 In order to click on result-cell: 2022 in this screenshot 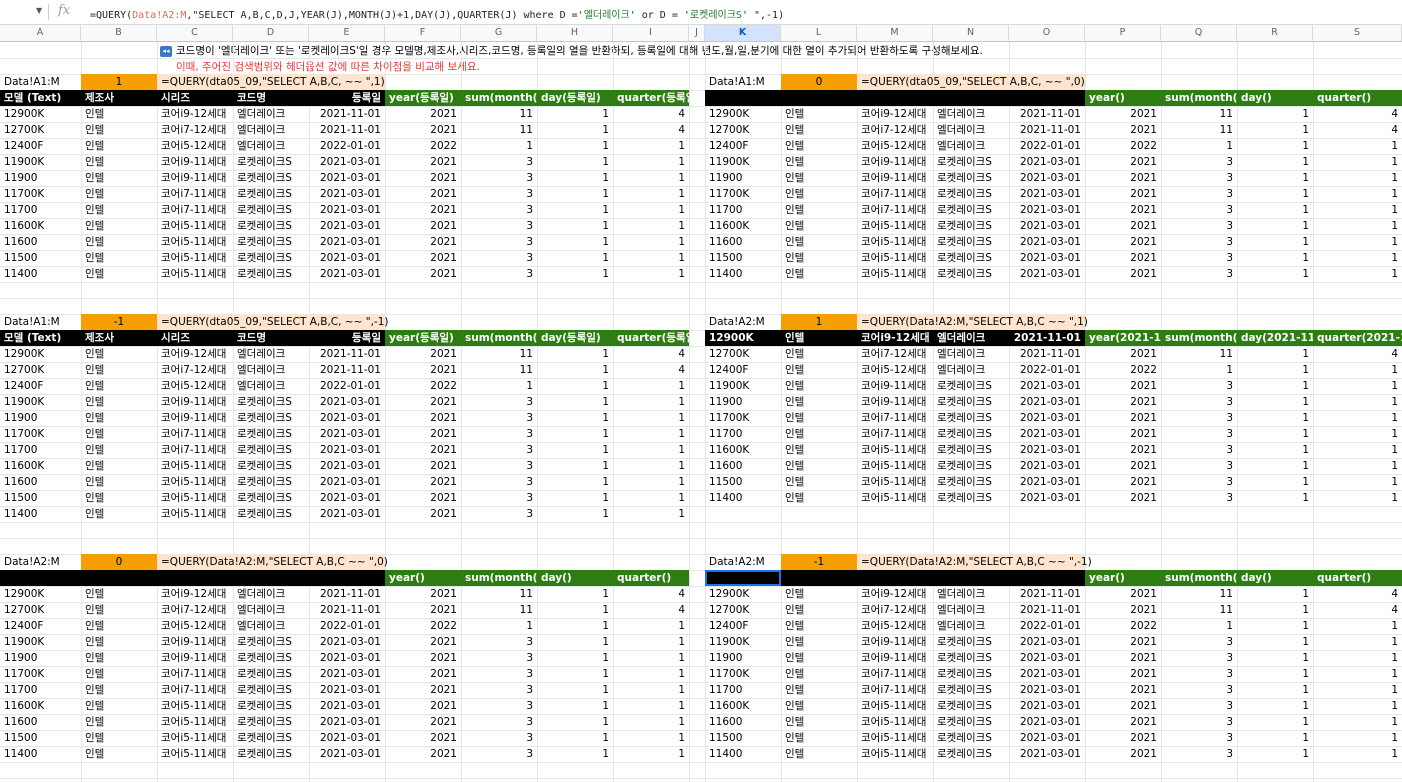, I will do `click(1123, 626)`.